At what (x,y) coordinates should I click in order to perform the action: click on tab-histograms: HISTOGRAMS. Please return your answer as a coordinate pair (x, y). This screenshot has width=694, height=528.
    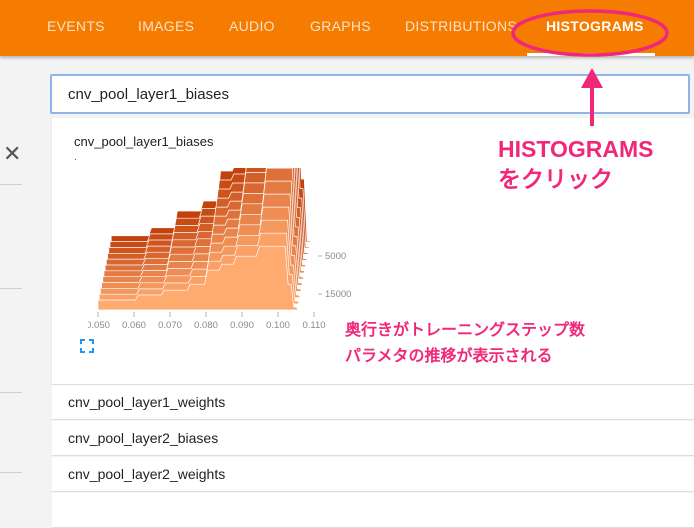
    Looking at the image, I should click on (595, 28).